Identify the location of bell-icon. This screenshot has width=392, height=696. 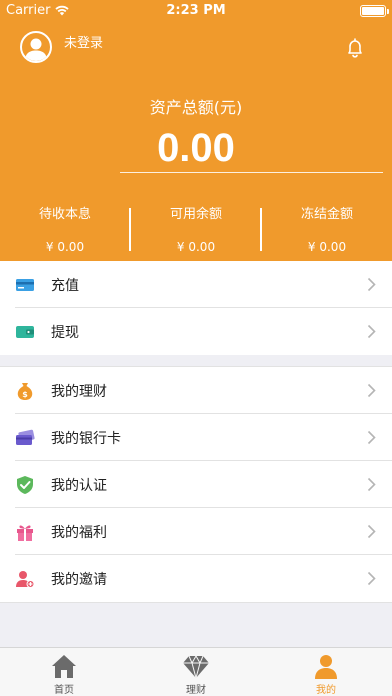
(355, 48).